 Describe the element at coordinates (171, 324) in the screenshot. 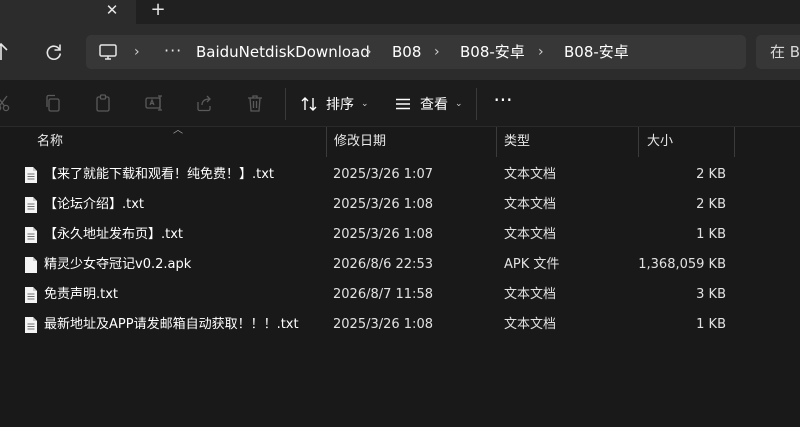

I see `file-name: 最新地址及APP请发邮箱自动获取！！！.txt` at that location.